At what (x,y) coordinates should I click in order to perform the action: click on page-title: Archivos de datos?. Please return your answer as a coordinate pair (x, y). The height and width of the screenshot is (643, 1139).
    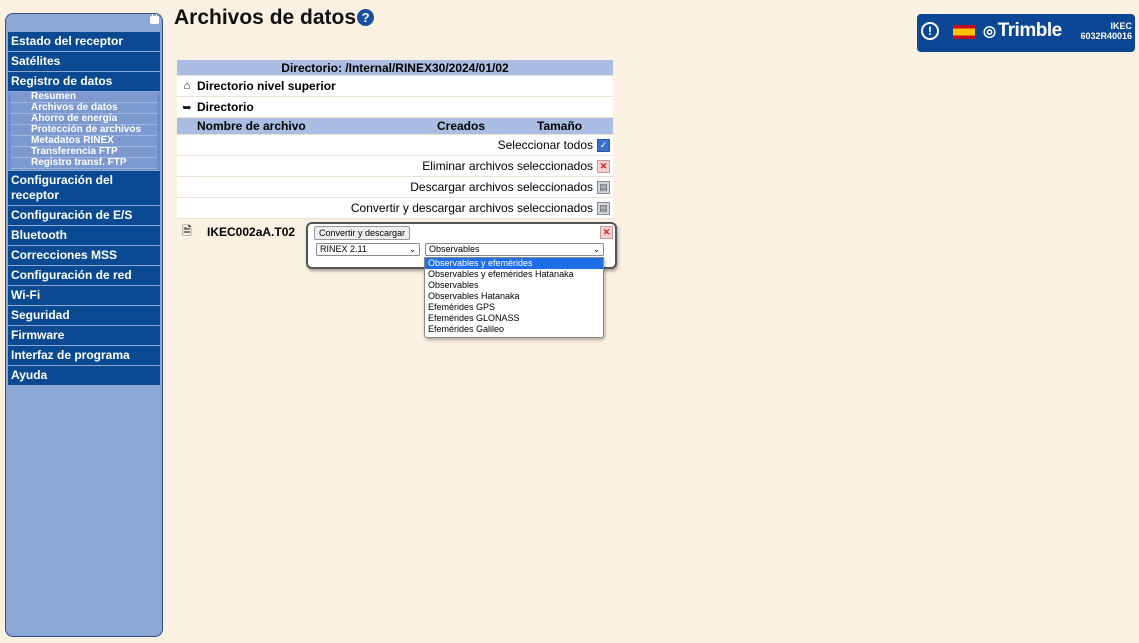
    Looking at the image, I should click on (274, 18).